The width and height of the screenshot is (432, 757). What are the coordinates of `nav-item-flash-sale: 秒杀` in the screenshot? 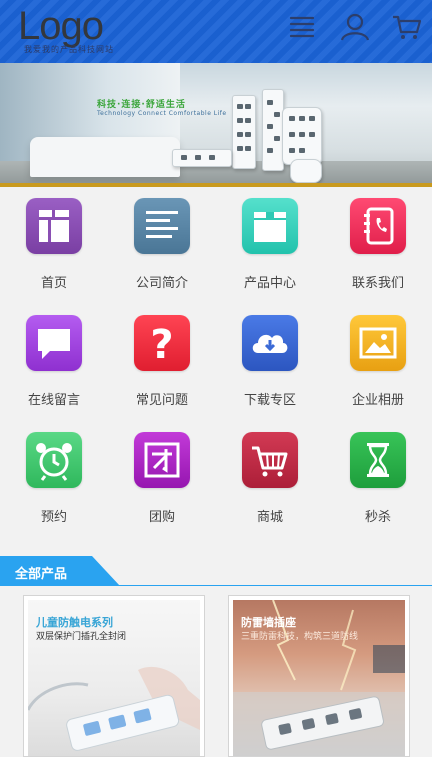 It's located at (378, 480).